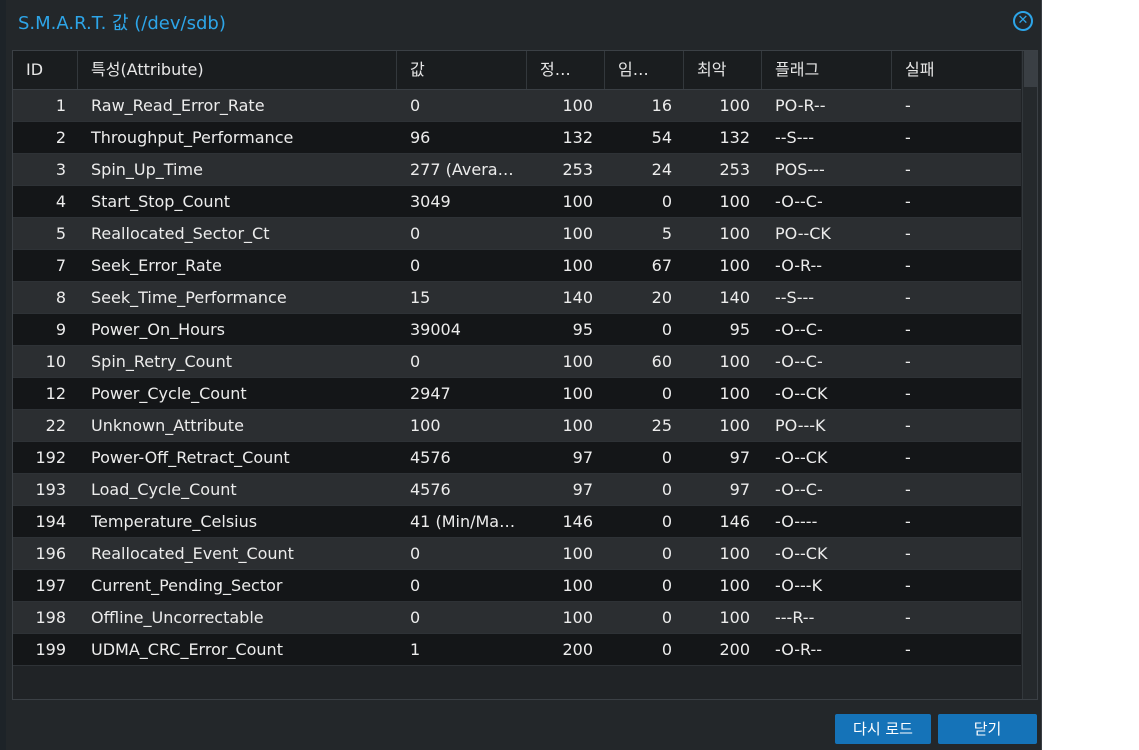  Describe the element at coordinates (517, 298) in the screenshot. I see `table-row: 8 Seek_Time_Performance 15 140 20 140 --S--- -` at that location.